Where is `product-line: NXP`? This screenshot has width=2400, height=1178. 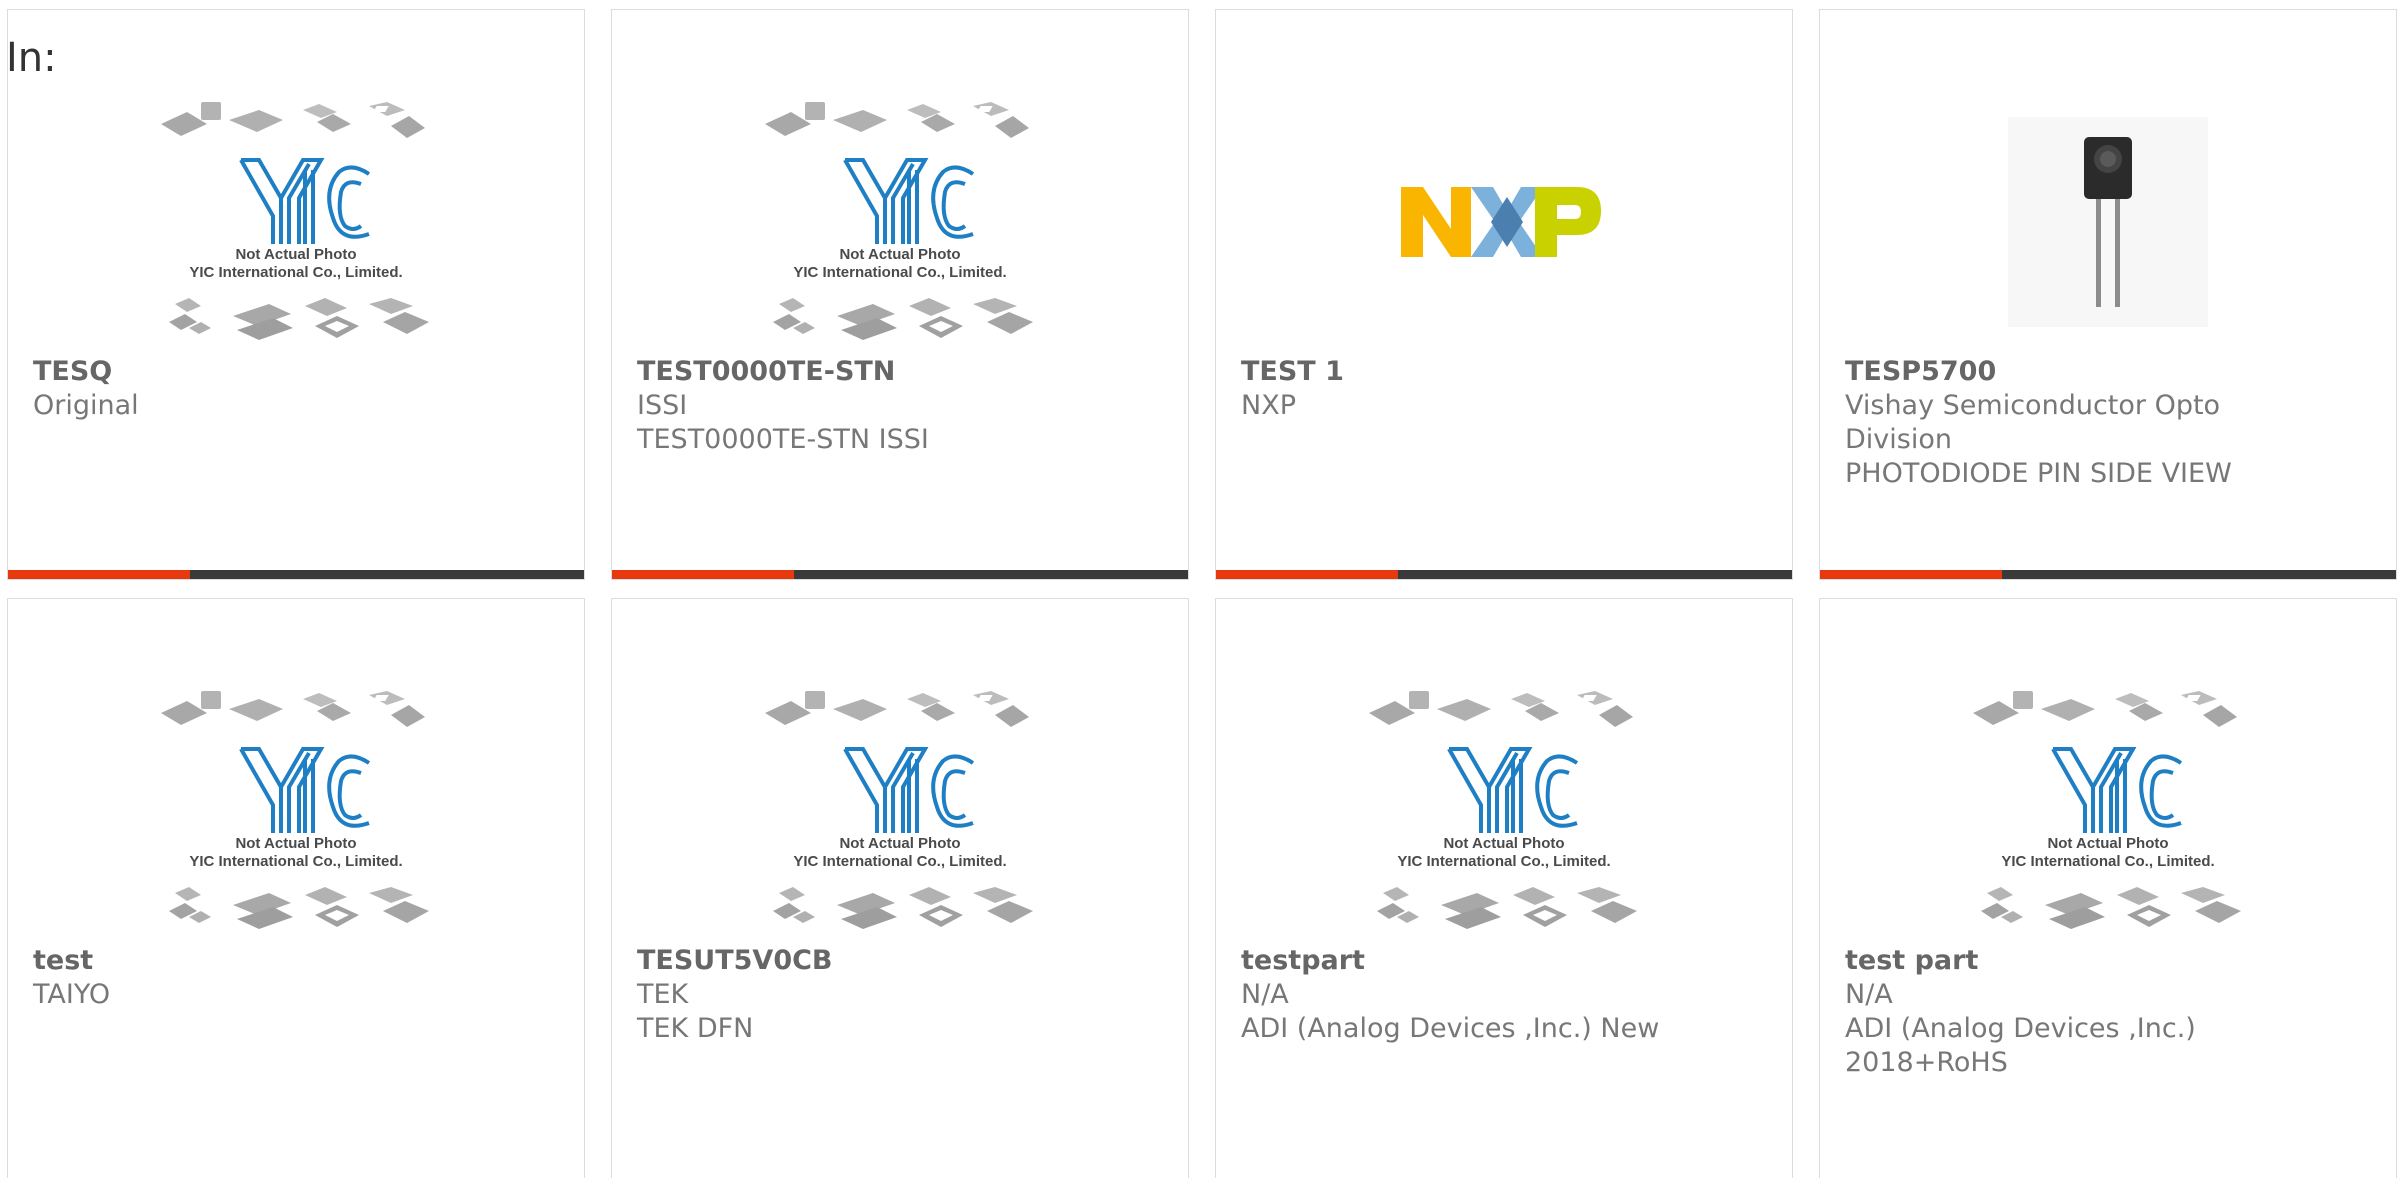
product-line: NXP is located at coordinates (1268, 405).